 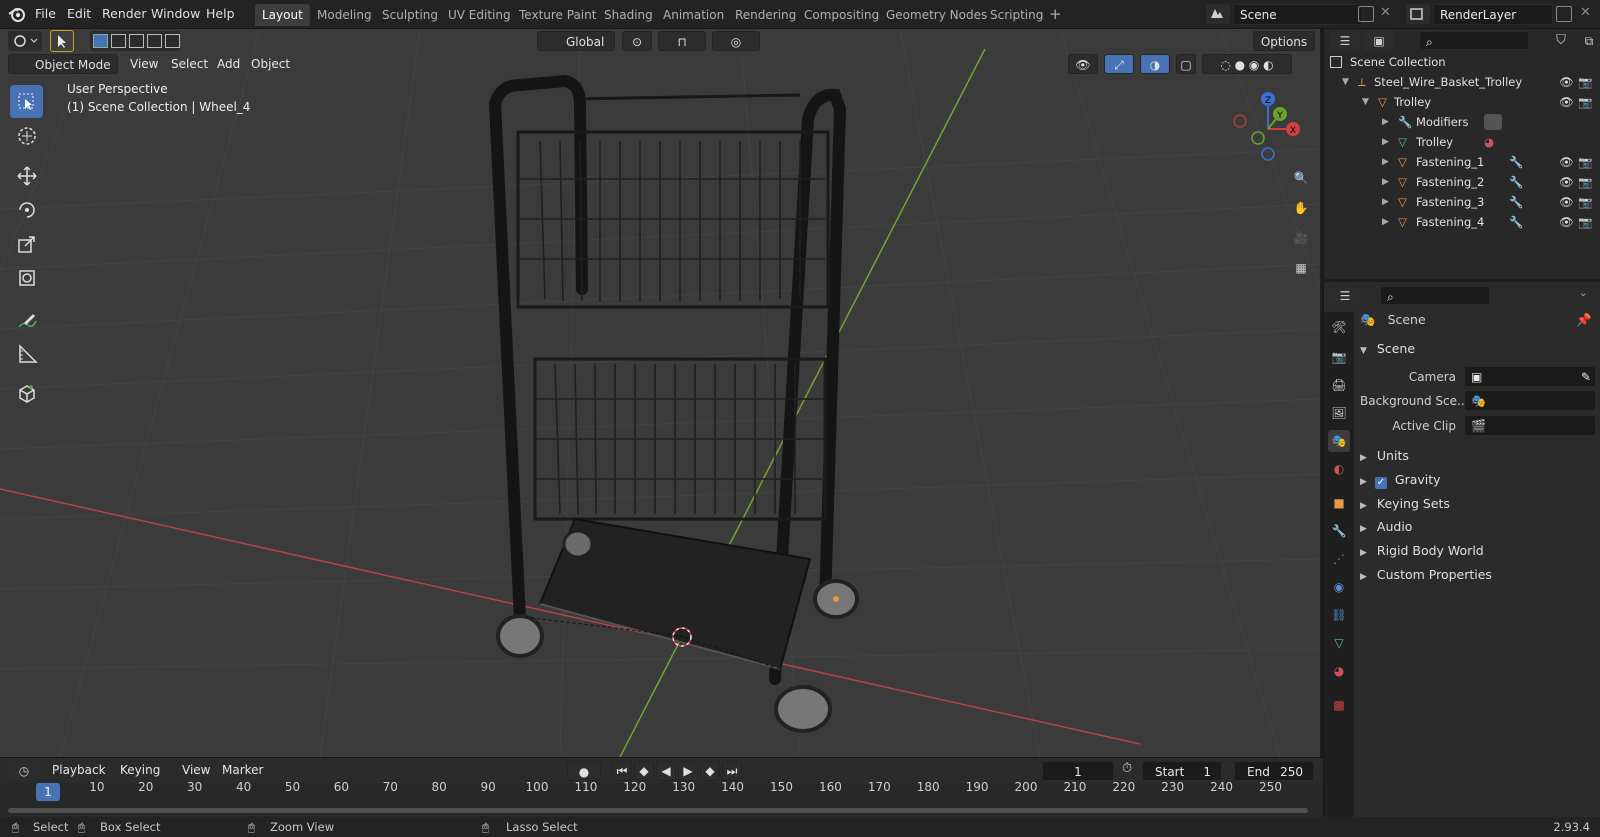 I want to click on mode-dropdown: Object Mode, so click(x=63, y=64).